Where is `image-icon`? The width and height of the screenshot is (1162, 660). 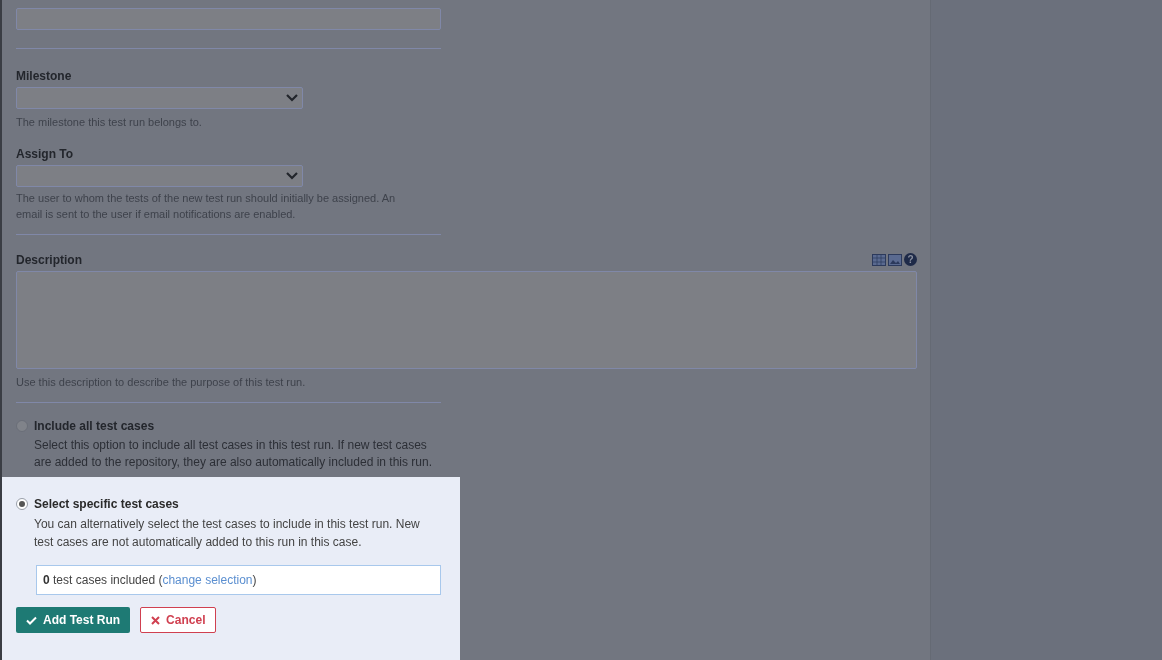
image-icon is located at coordinates (895, 259).